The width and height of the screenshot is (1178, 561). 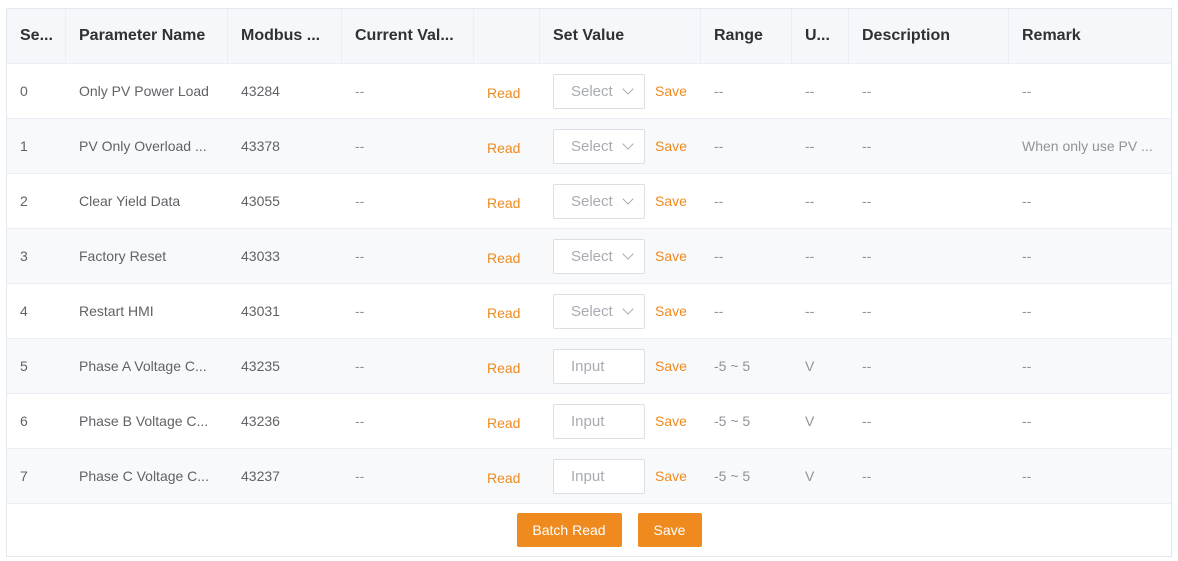 What do you see at coordinates (24, 146) in the screenshot?
I see `cell-seq: 1` at bounding box center [24, 146].